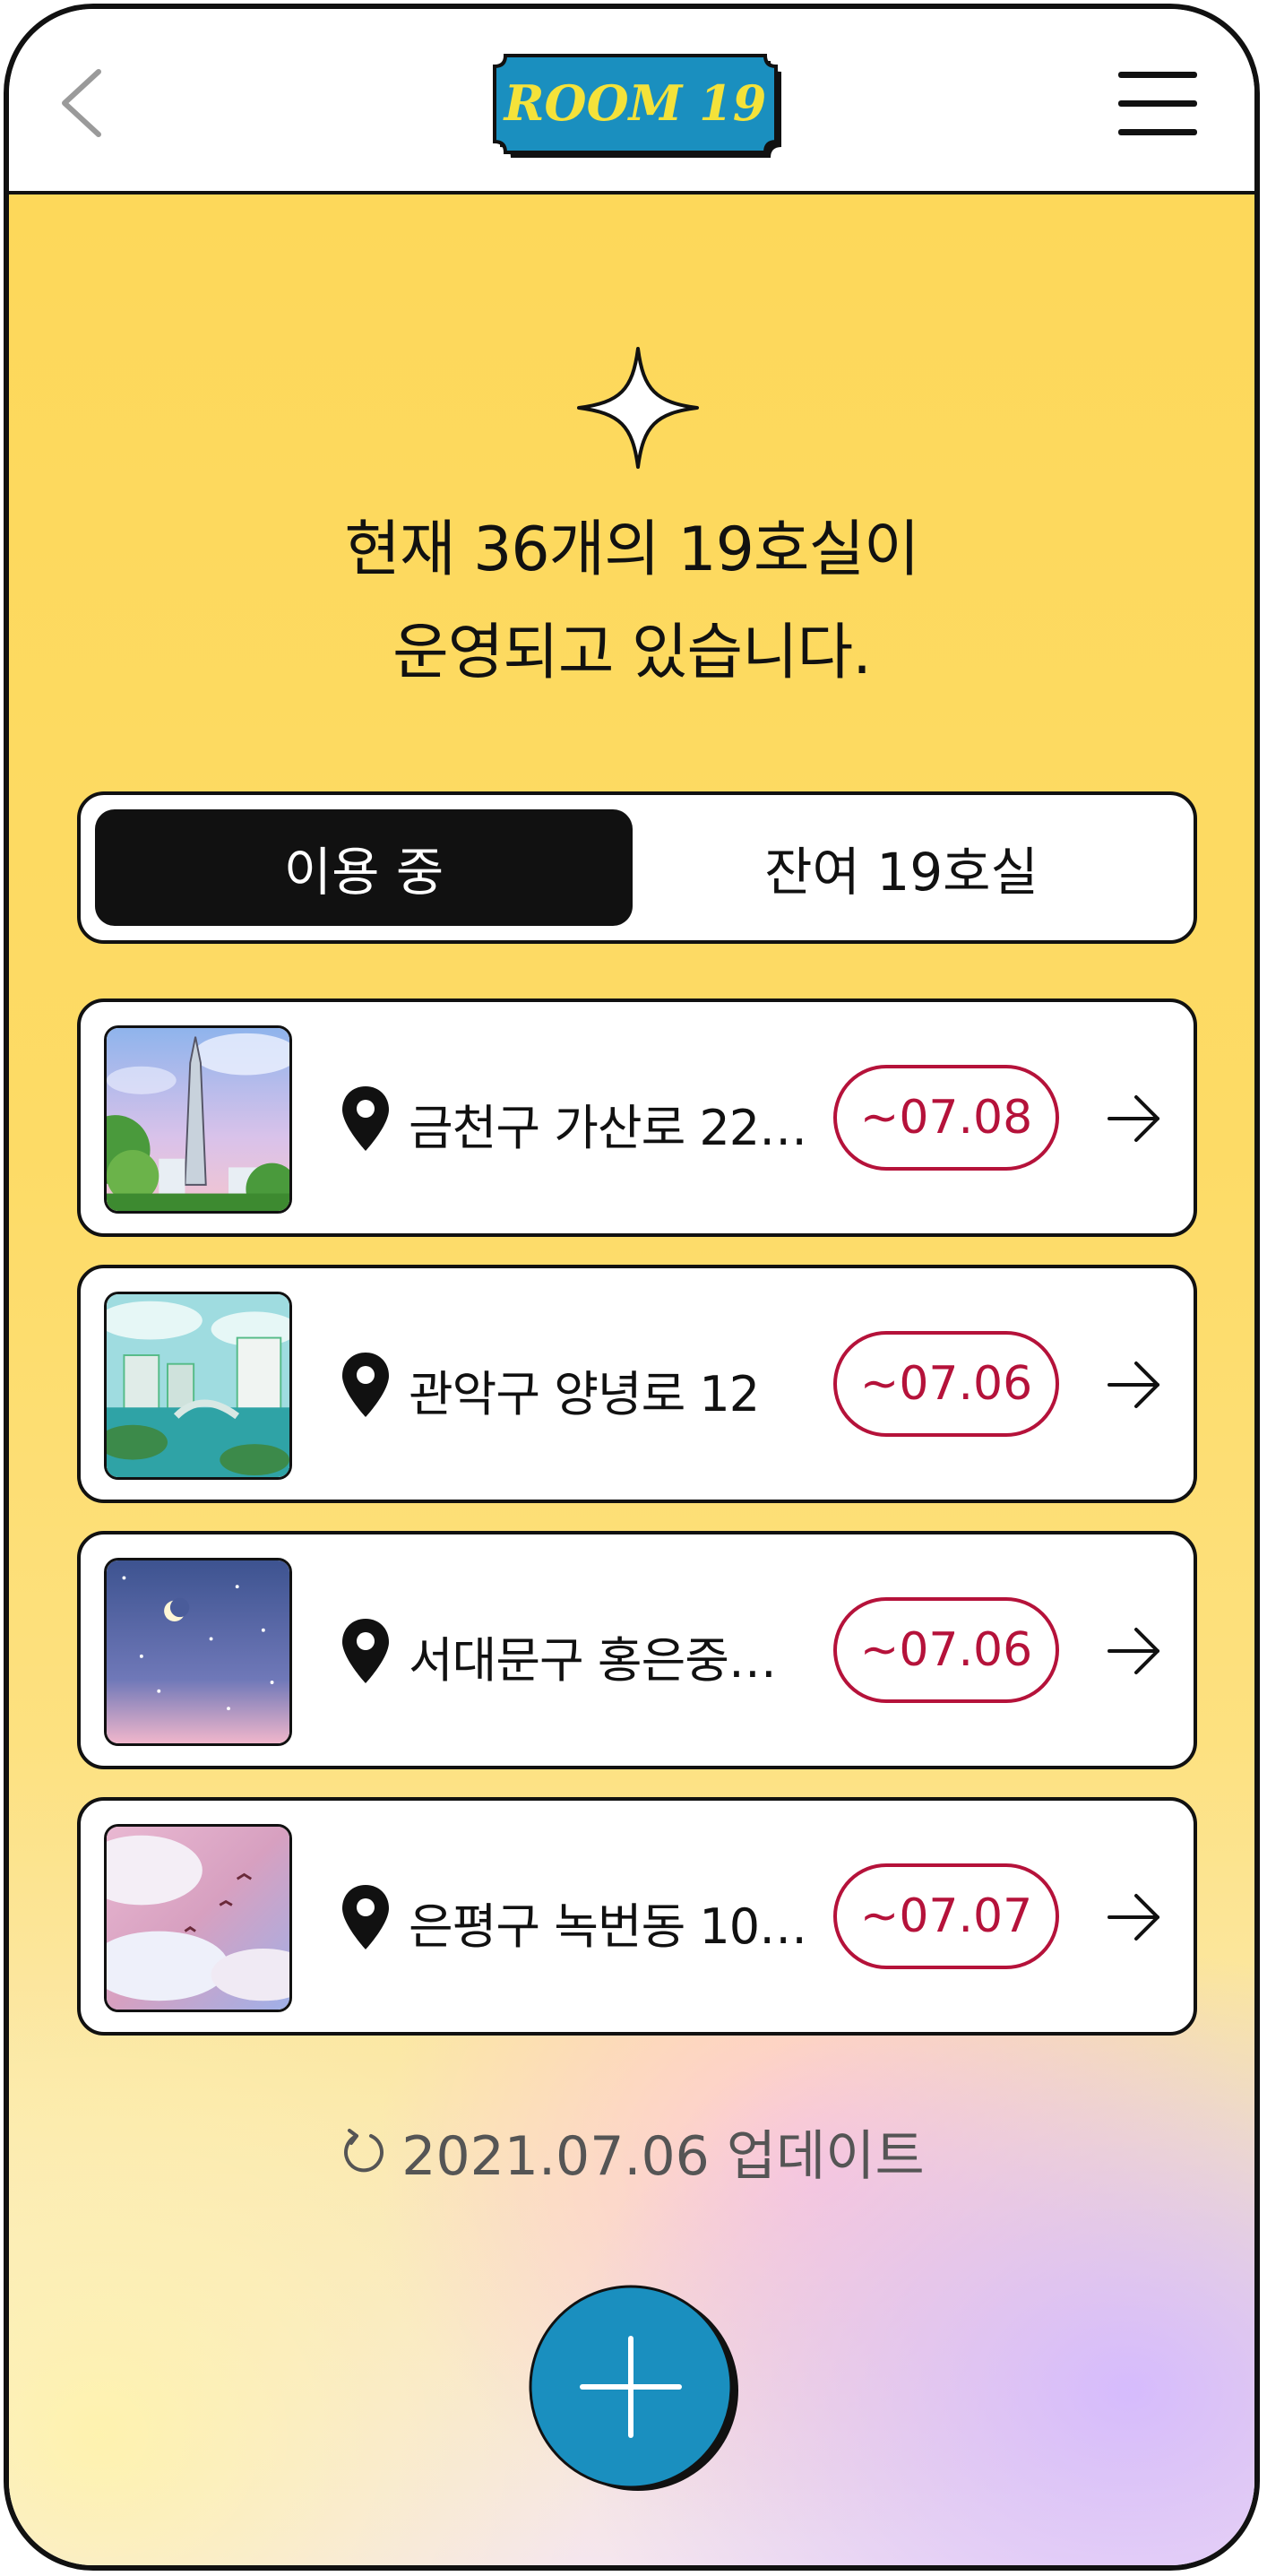 This screenshot has height=2576, width=1267. What do you see at coordinates (584, 1394) in the screenshot?
I see `room-address: 관악구 양녕로 12` at bounding box center [584, 1394].